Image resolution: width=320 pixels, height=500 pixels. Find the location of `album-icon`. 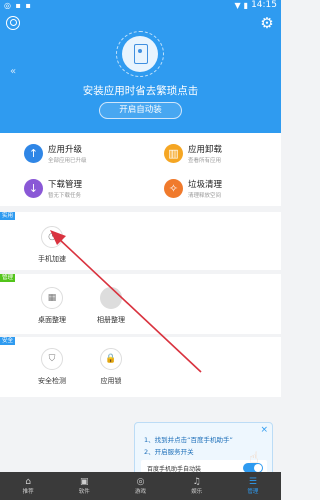

album-icon is located at coordinates (111, 298).